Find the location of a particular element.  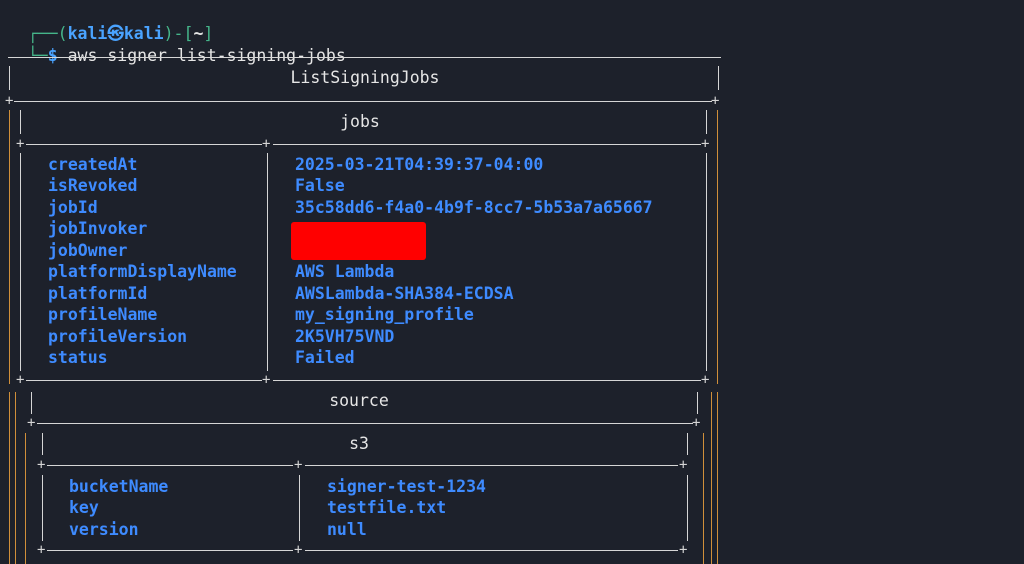

s3-bottom-left is located at coordinates (170, 550).